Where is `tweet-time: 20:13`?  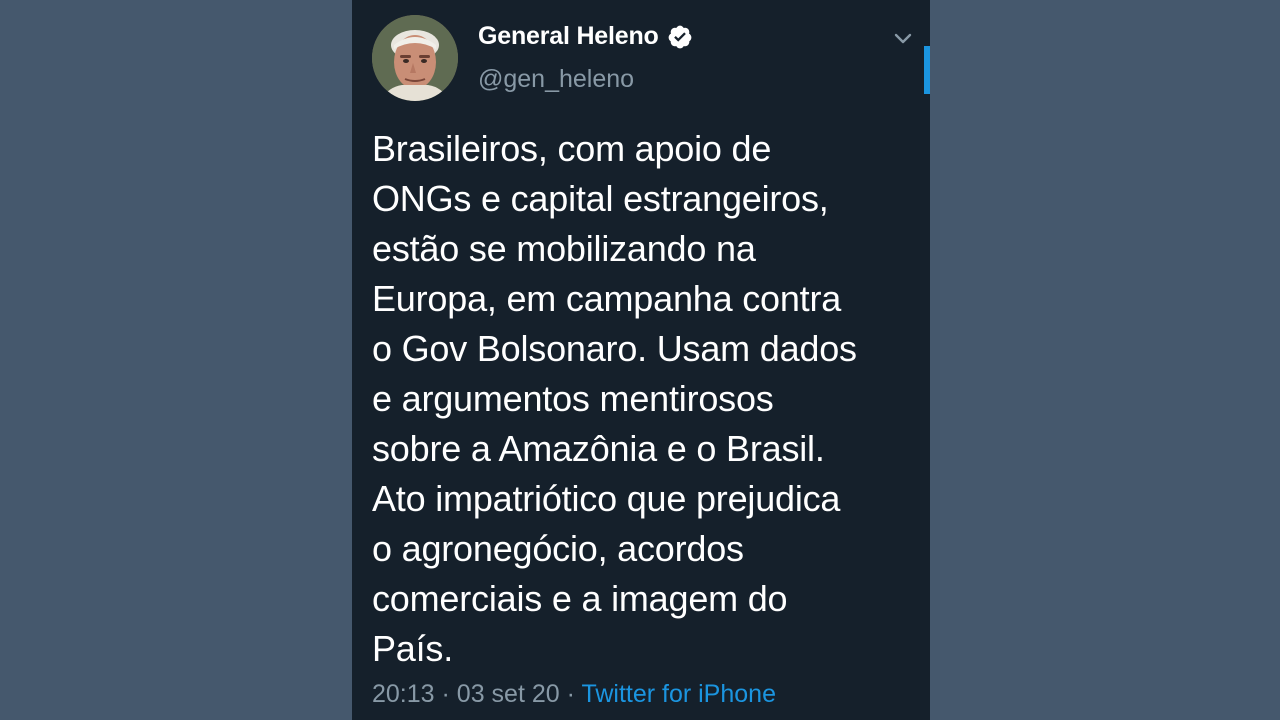 tweet-time: 20:13 is located at coordinates (403, 694).